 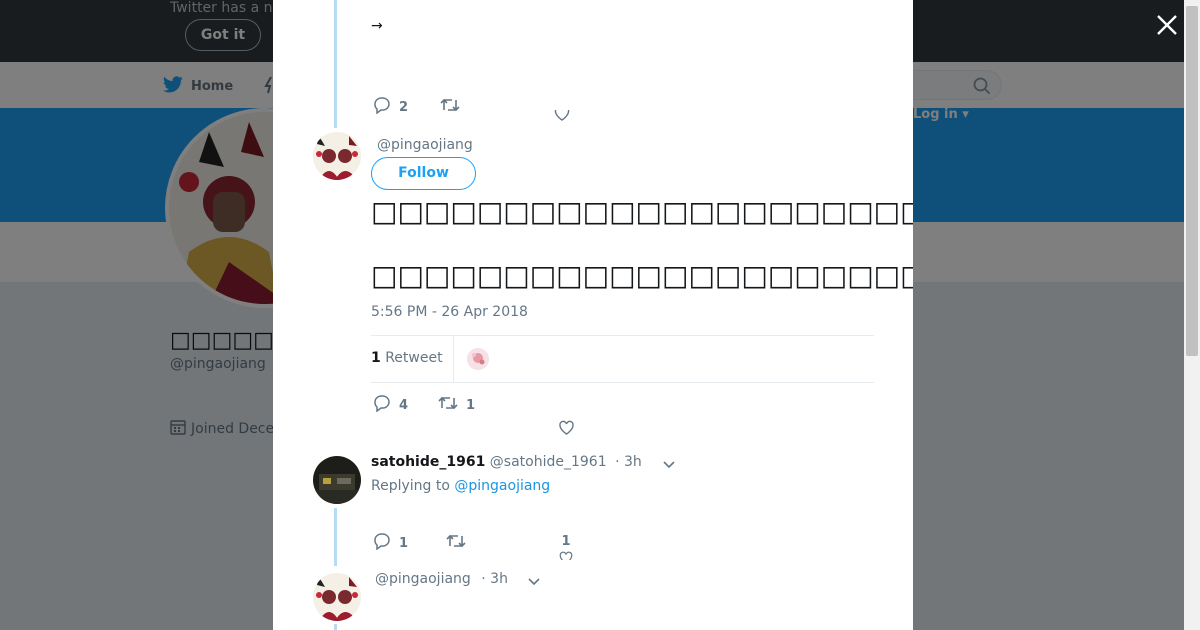 I want to click on reply2-header: @pingaojiang · 3h, so click(x=441, y=579).